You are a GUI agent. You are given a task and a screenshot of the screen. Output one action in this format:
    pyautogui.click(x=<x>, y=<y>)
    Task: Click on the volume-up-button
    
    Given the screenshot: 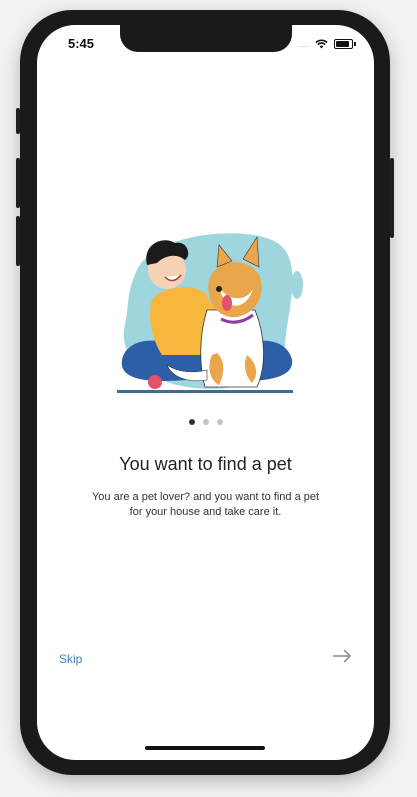 What is the action you would take?
    pyautogui.click(x=18, y=183)
    